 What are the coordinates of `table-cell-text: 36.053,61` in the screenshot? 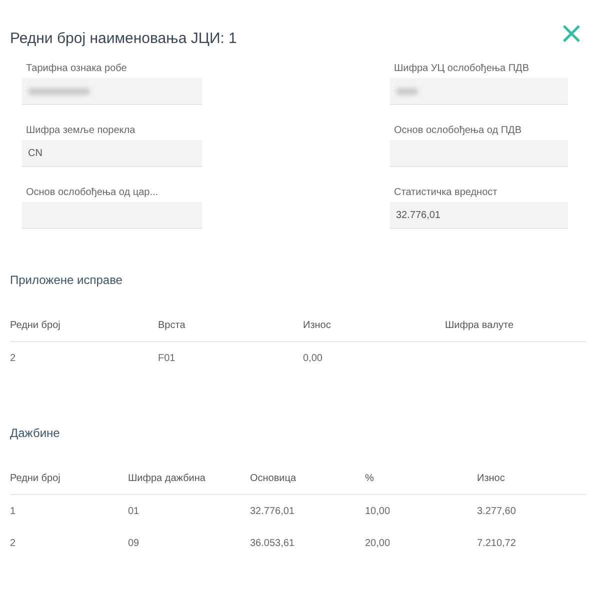 It's located at (273, 543).